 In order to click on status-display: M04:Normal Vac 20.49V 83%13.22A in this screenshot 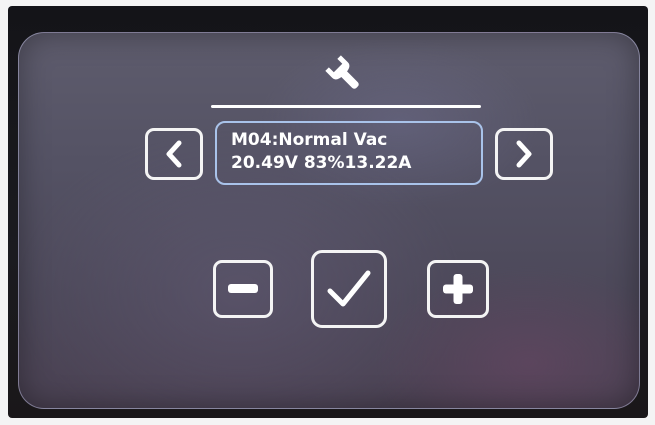, I will do `click(349, 153)`.